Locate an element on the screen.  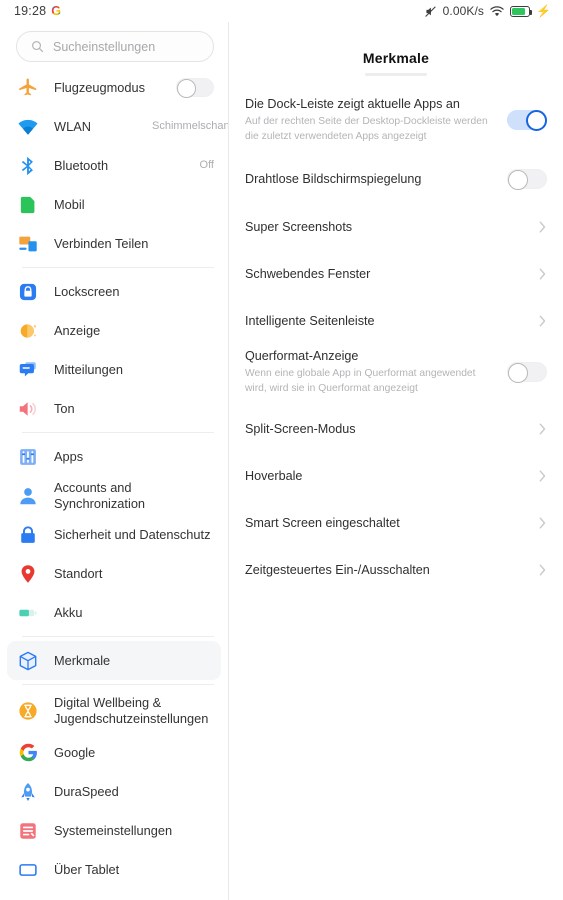
content-row-super-screenshots: Super Screenshots is located at coordinates (396, 227).